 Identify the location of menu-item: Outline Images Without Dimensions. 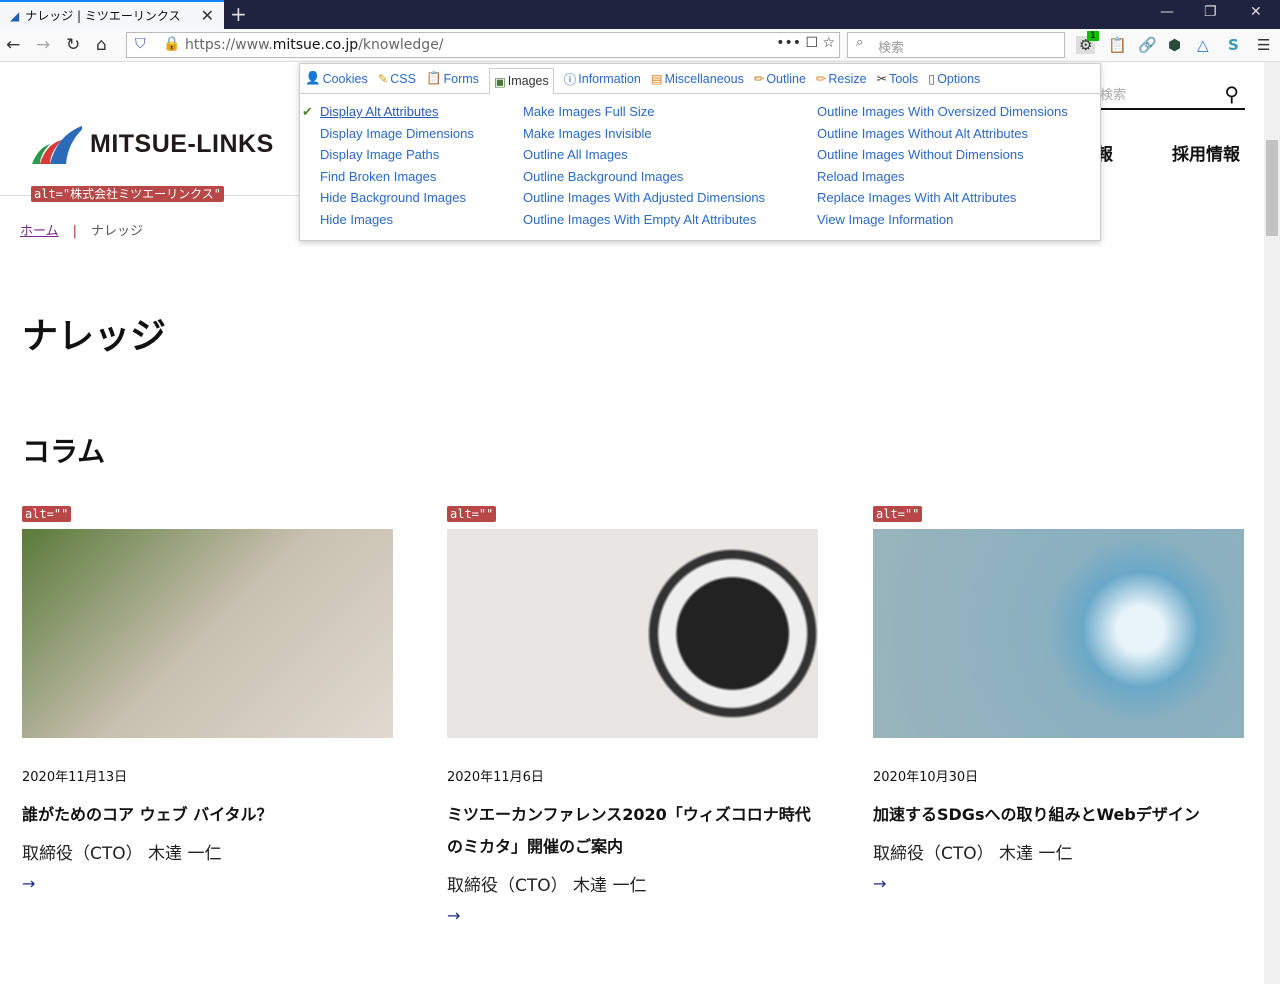
(942, 158).